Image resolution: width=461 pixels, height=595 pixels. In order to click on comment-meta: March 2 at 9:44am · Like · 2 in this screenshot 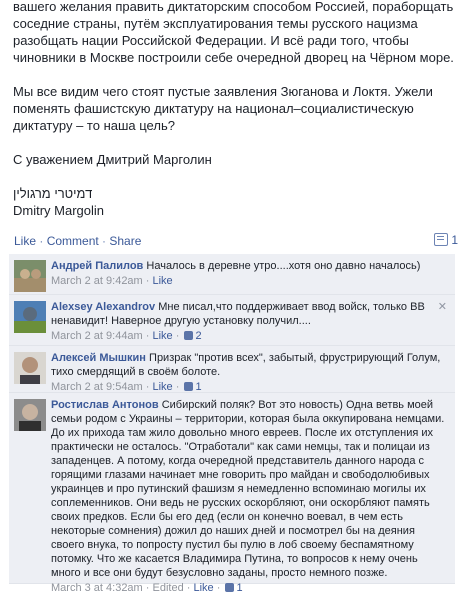, I will do `click(126, 336)`.